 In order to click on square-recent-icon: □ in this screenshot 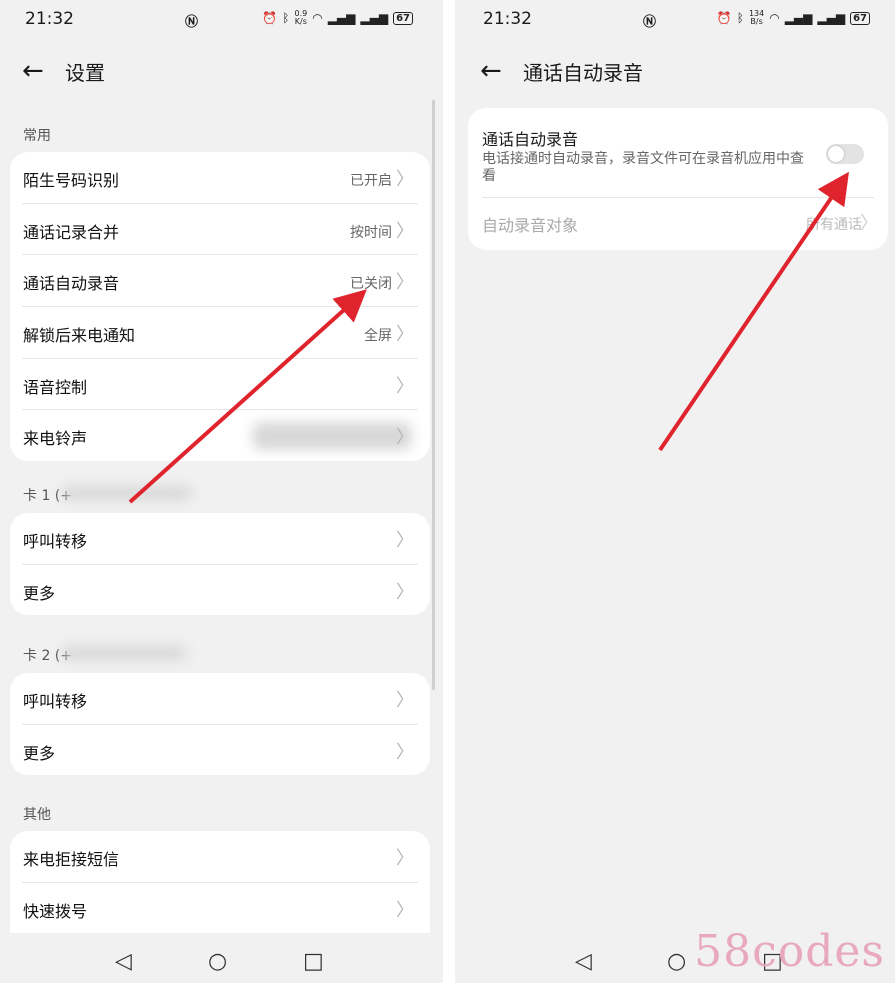, I will do `click(313, 961)`.